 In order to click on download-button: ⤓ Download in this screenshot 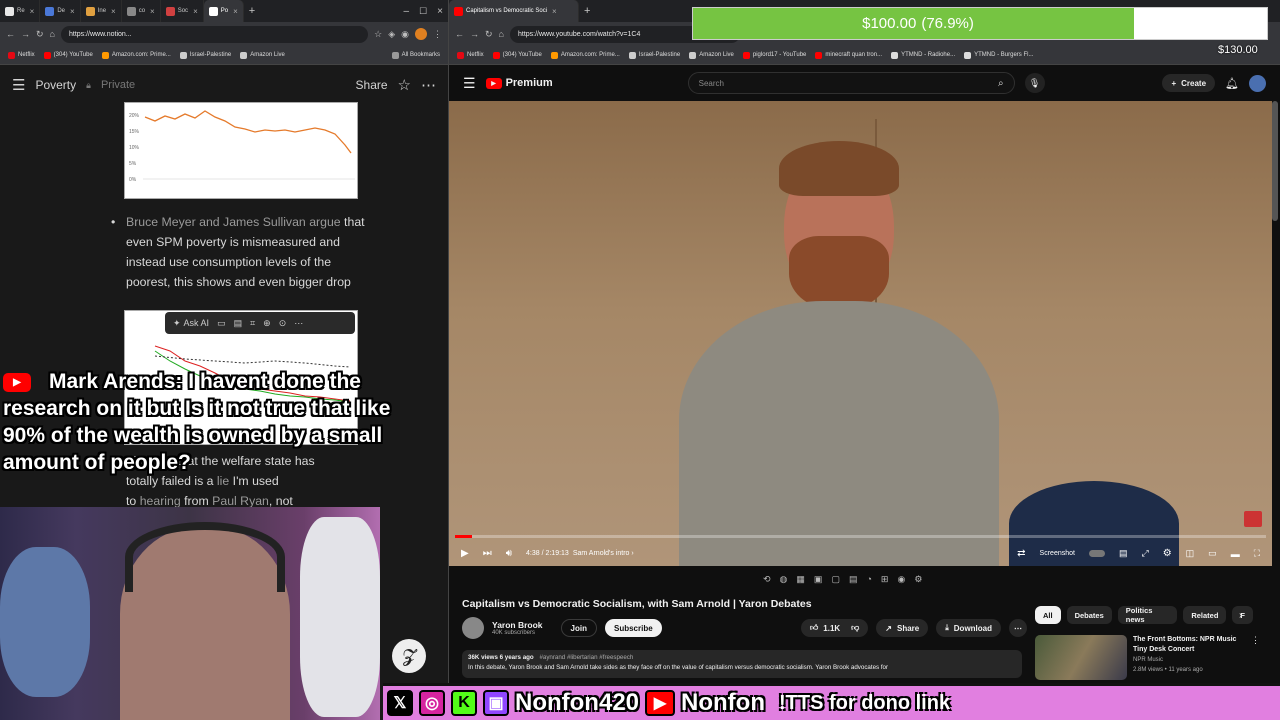, I will do `click(968, 628)`.